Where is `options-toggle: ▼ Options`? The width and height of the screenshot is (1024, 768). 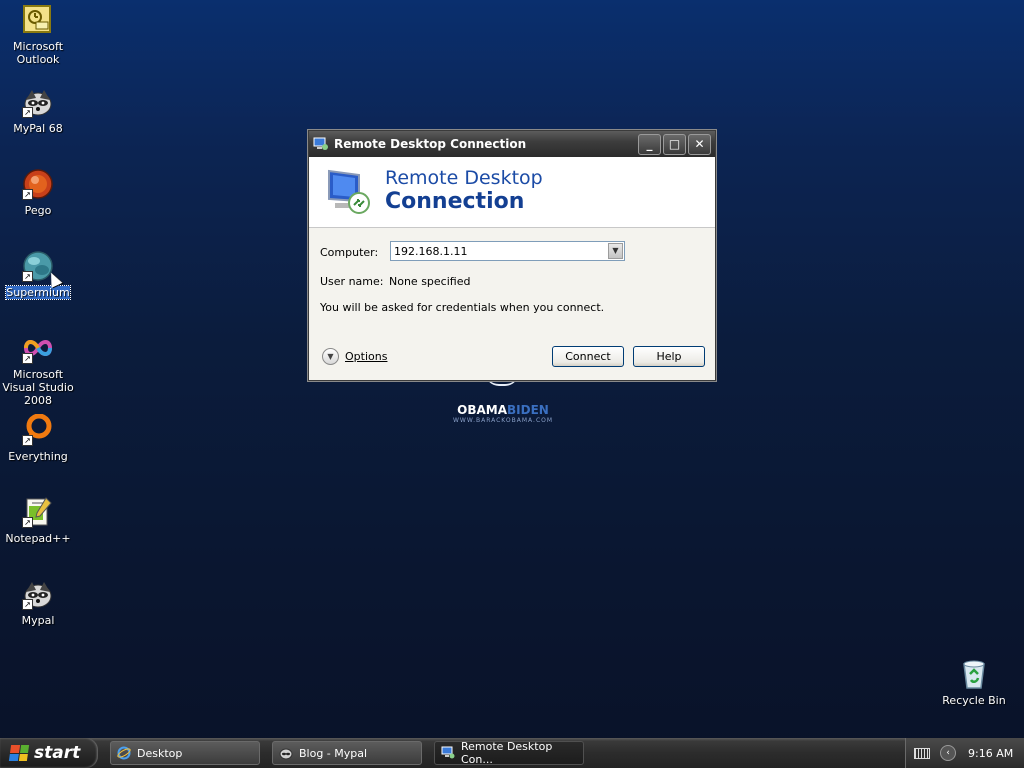 options-toggle: ▼ Options is located at coordinates (354, 356).